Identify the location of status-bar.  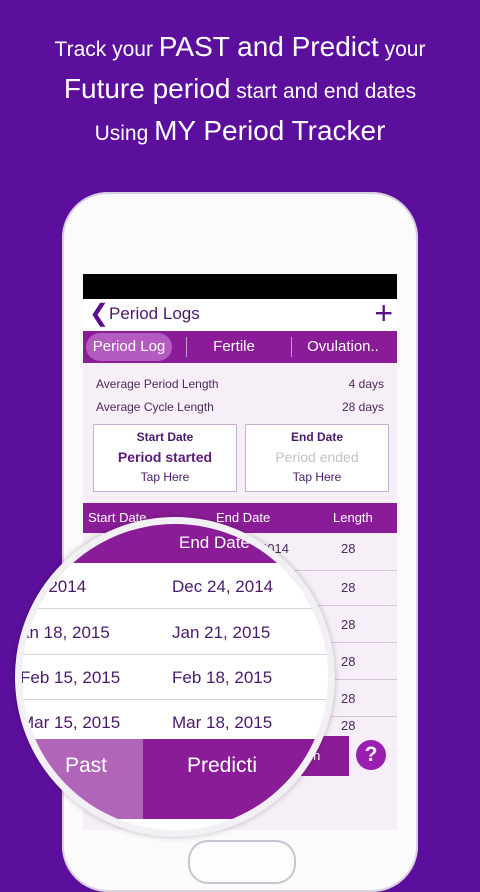
(240, 286).